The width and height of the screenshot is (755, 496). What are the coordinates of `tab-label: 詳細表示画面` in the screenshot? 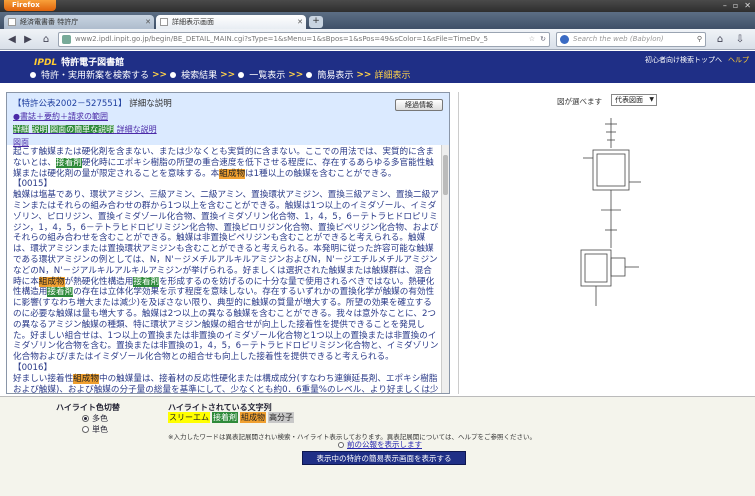 It's located at (193, 22).